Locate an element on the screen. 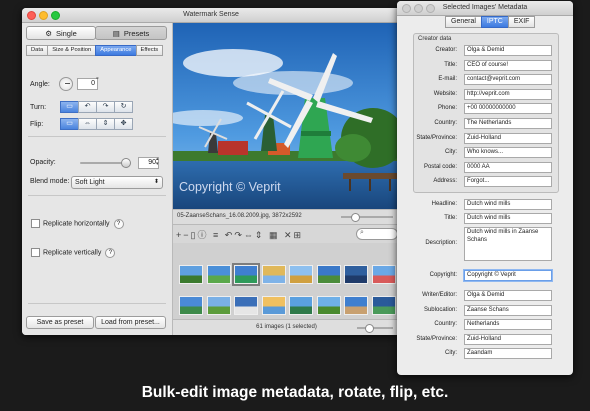 The image size is (590, 411). mode-presets-label: Presets is located at coordinates (136, 33).